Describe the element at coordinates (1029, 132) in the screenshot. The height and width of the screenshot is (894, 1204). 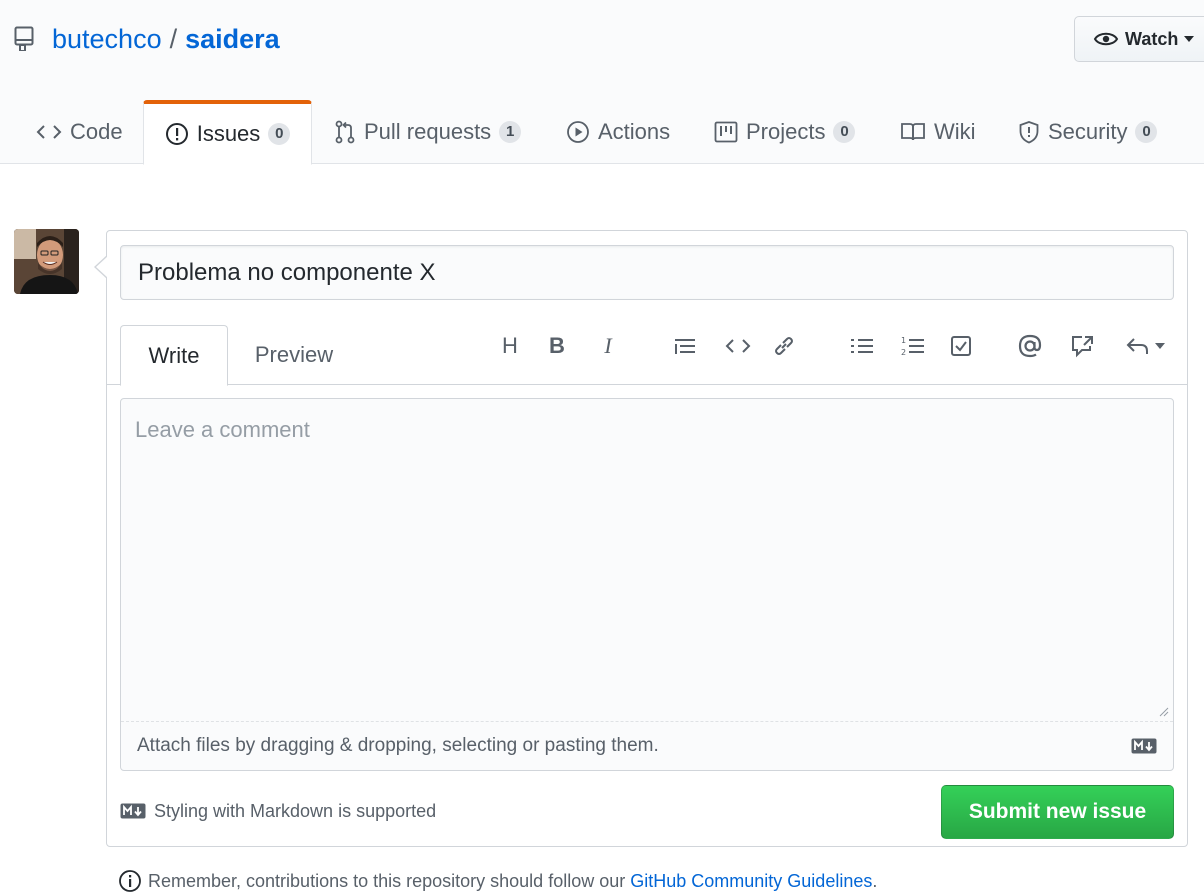
I see `shield-icon` at that location.